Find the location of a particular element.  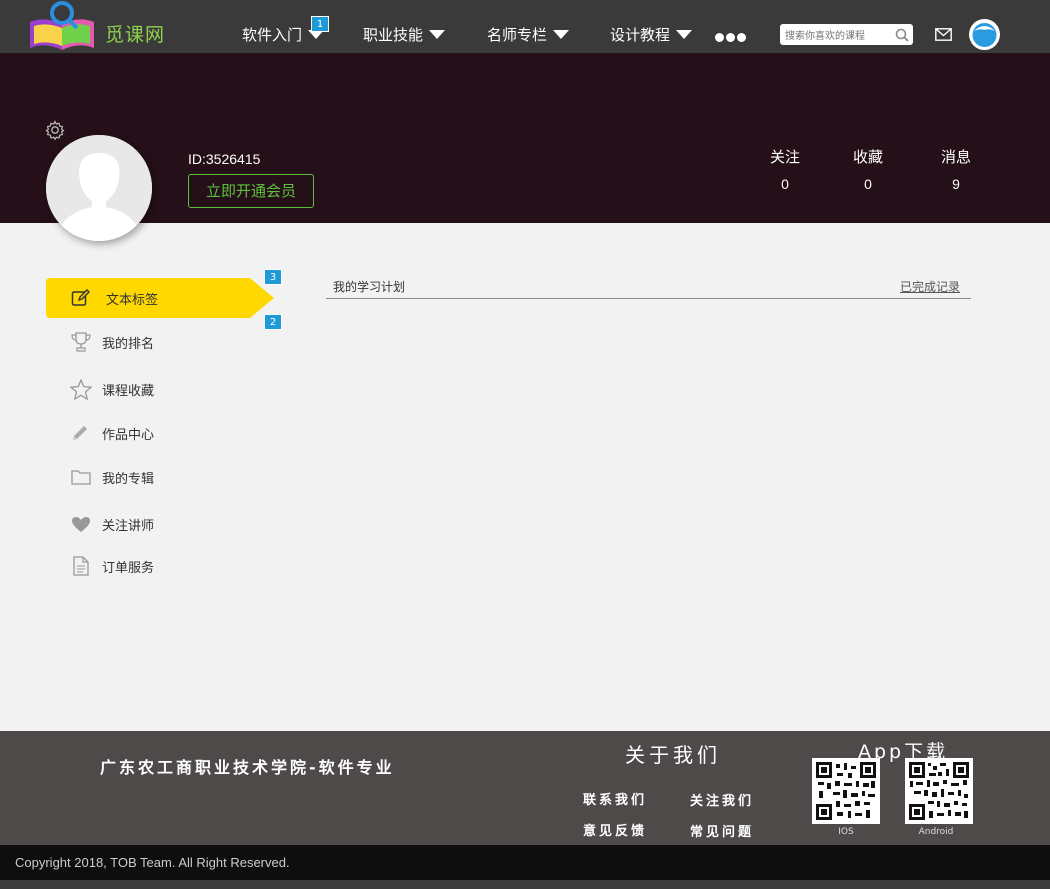

nav-design-tutorials: 设计教程 is located at coordinates (651, 34).